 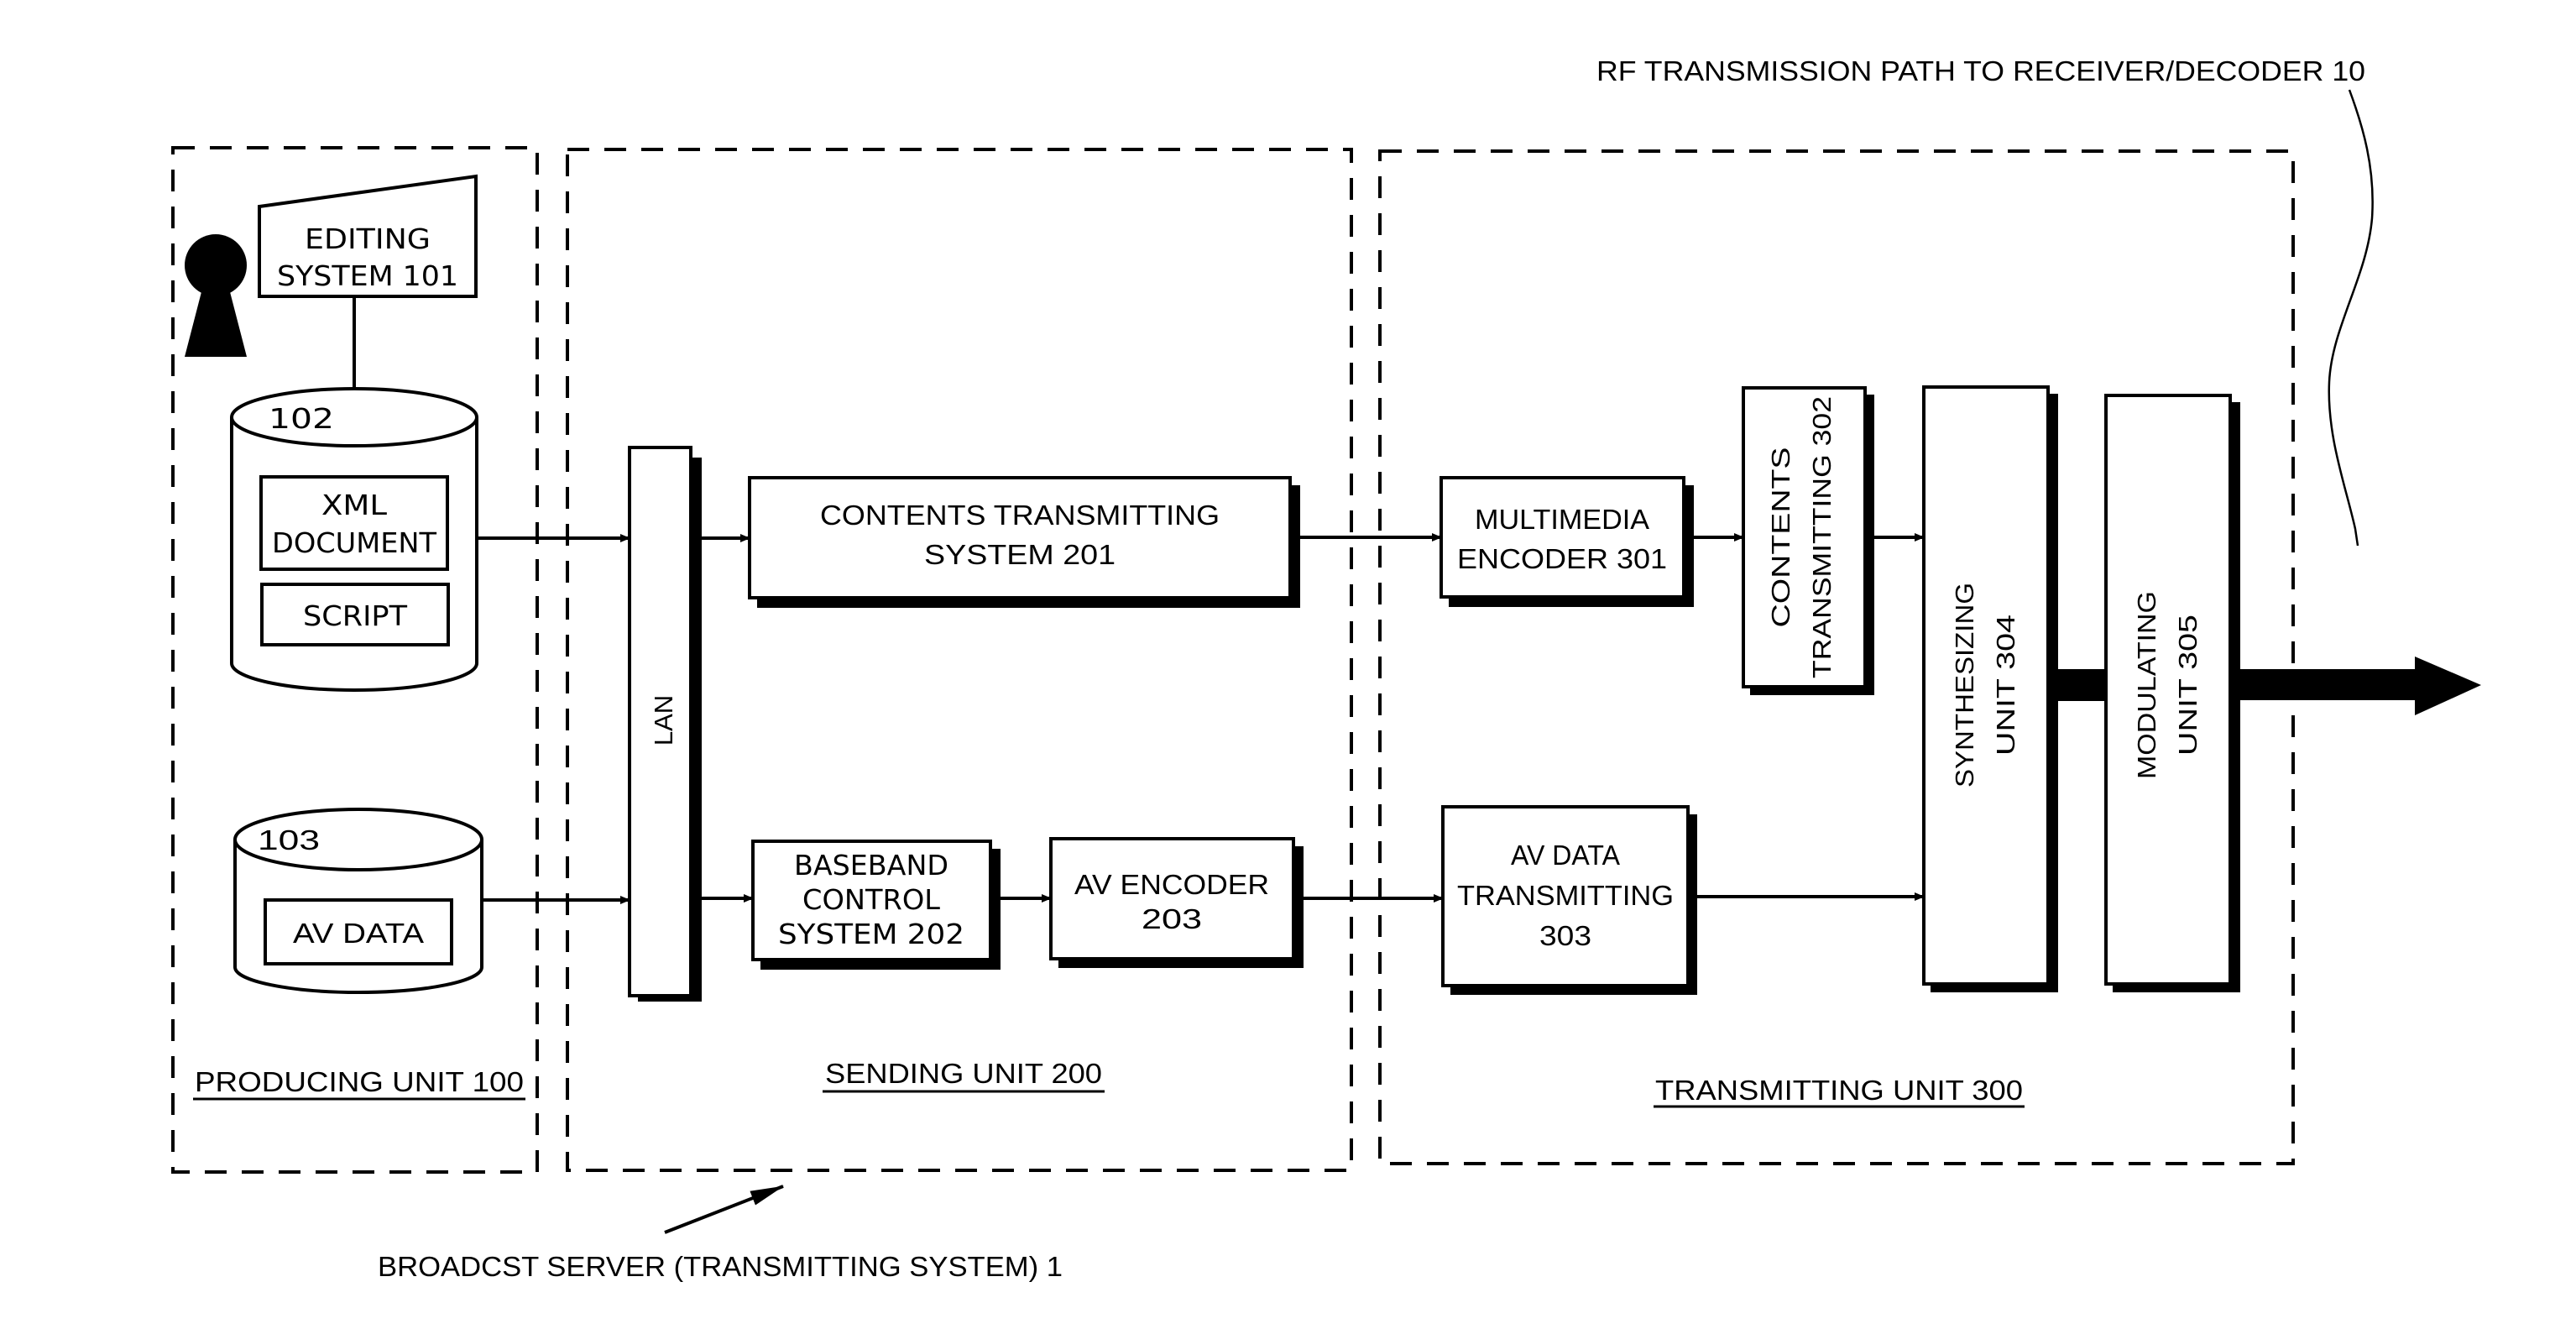 I want to click on svg-text: PRODUCING UNIT 100, so click(x=359, y=1081).